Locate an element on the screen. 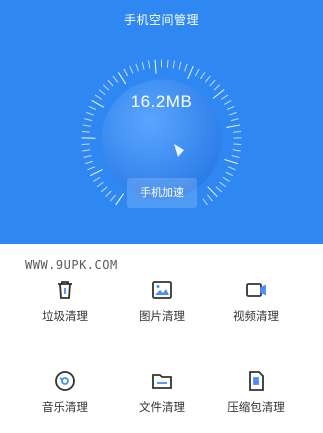  image-icon is located at coordinates (162, 290).